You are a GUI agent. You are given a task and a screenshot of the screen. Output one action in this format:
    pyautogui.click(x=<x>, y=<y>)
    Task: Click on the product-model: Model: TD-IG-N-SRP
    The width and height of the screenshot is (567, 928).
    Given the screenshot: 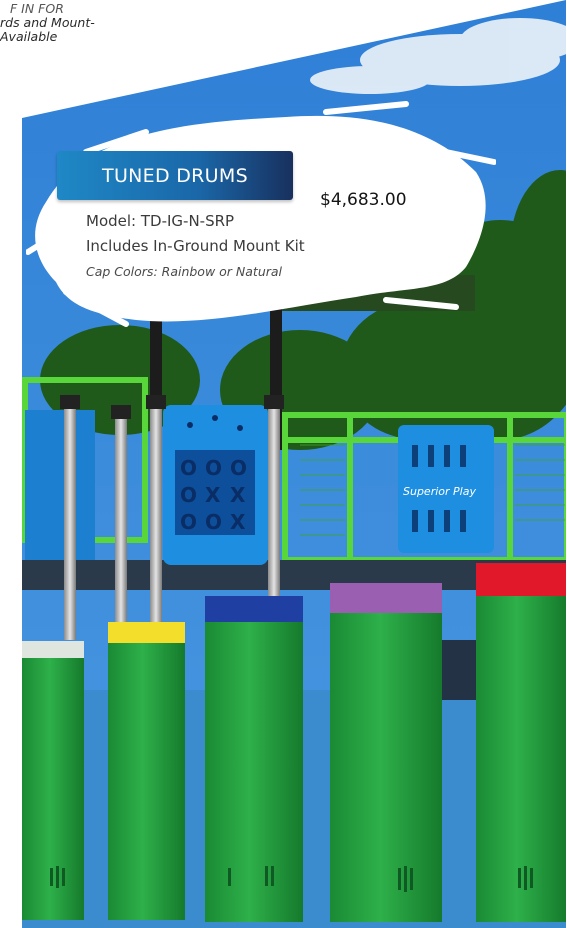 What is the action you would take?
    pyautogui.click(x=160, y=221)
    